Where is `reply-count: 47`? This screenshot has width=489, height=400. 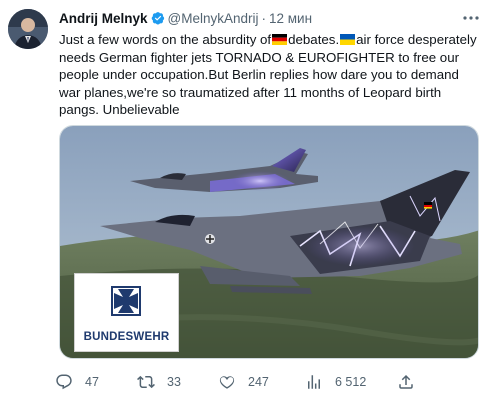 reply-count: 47 is located at coordinates (92, 382).